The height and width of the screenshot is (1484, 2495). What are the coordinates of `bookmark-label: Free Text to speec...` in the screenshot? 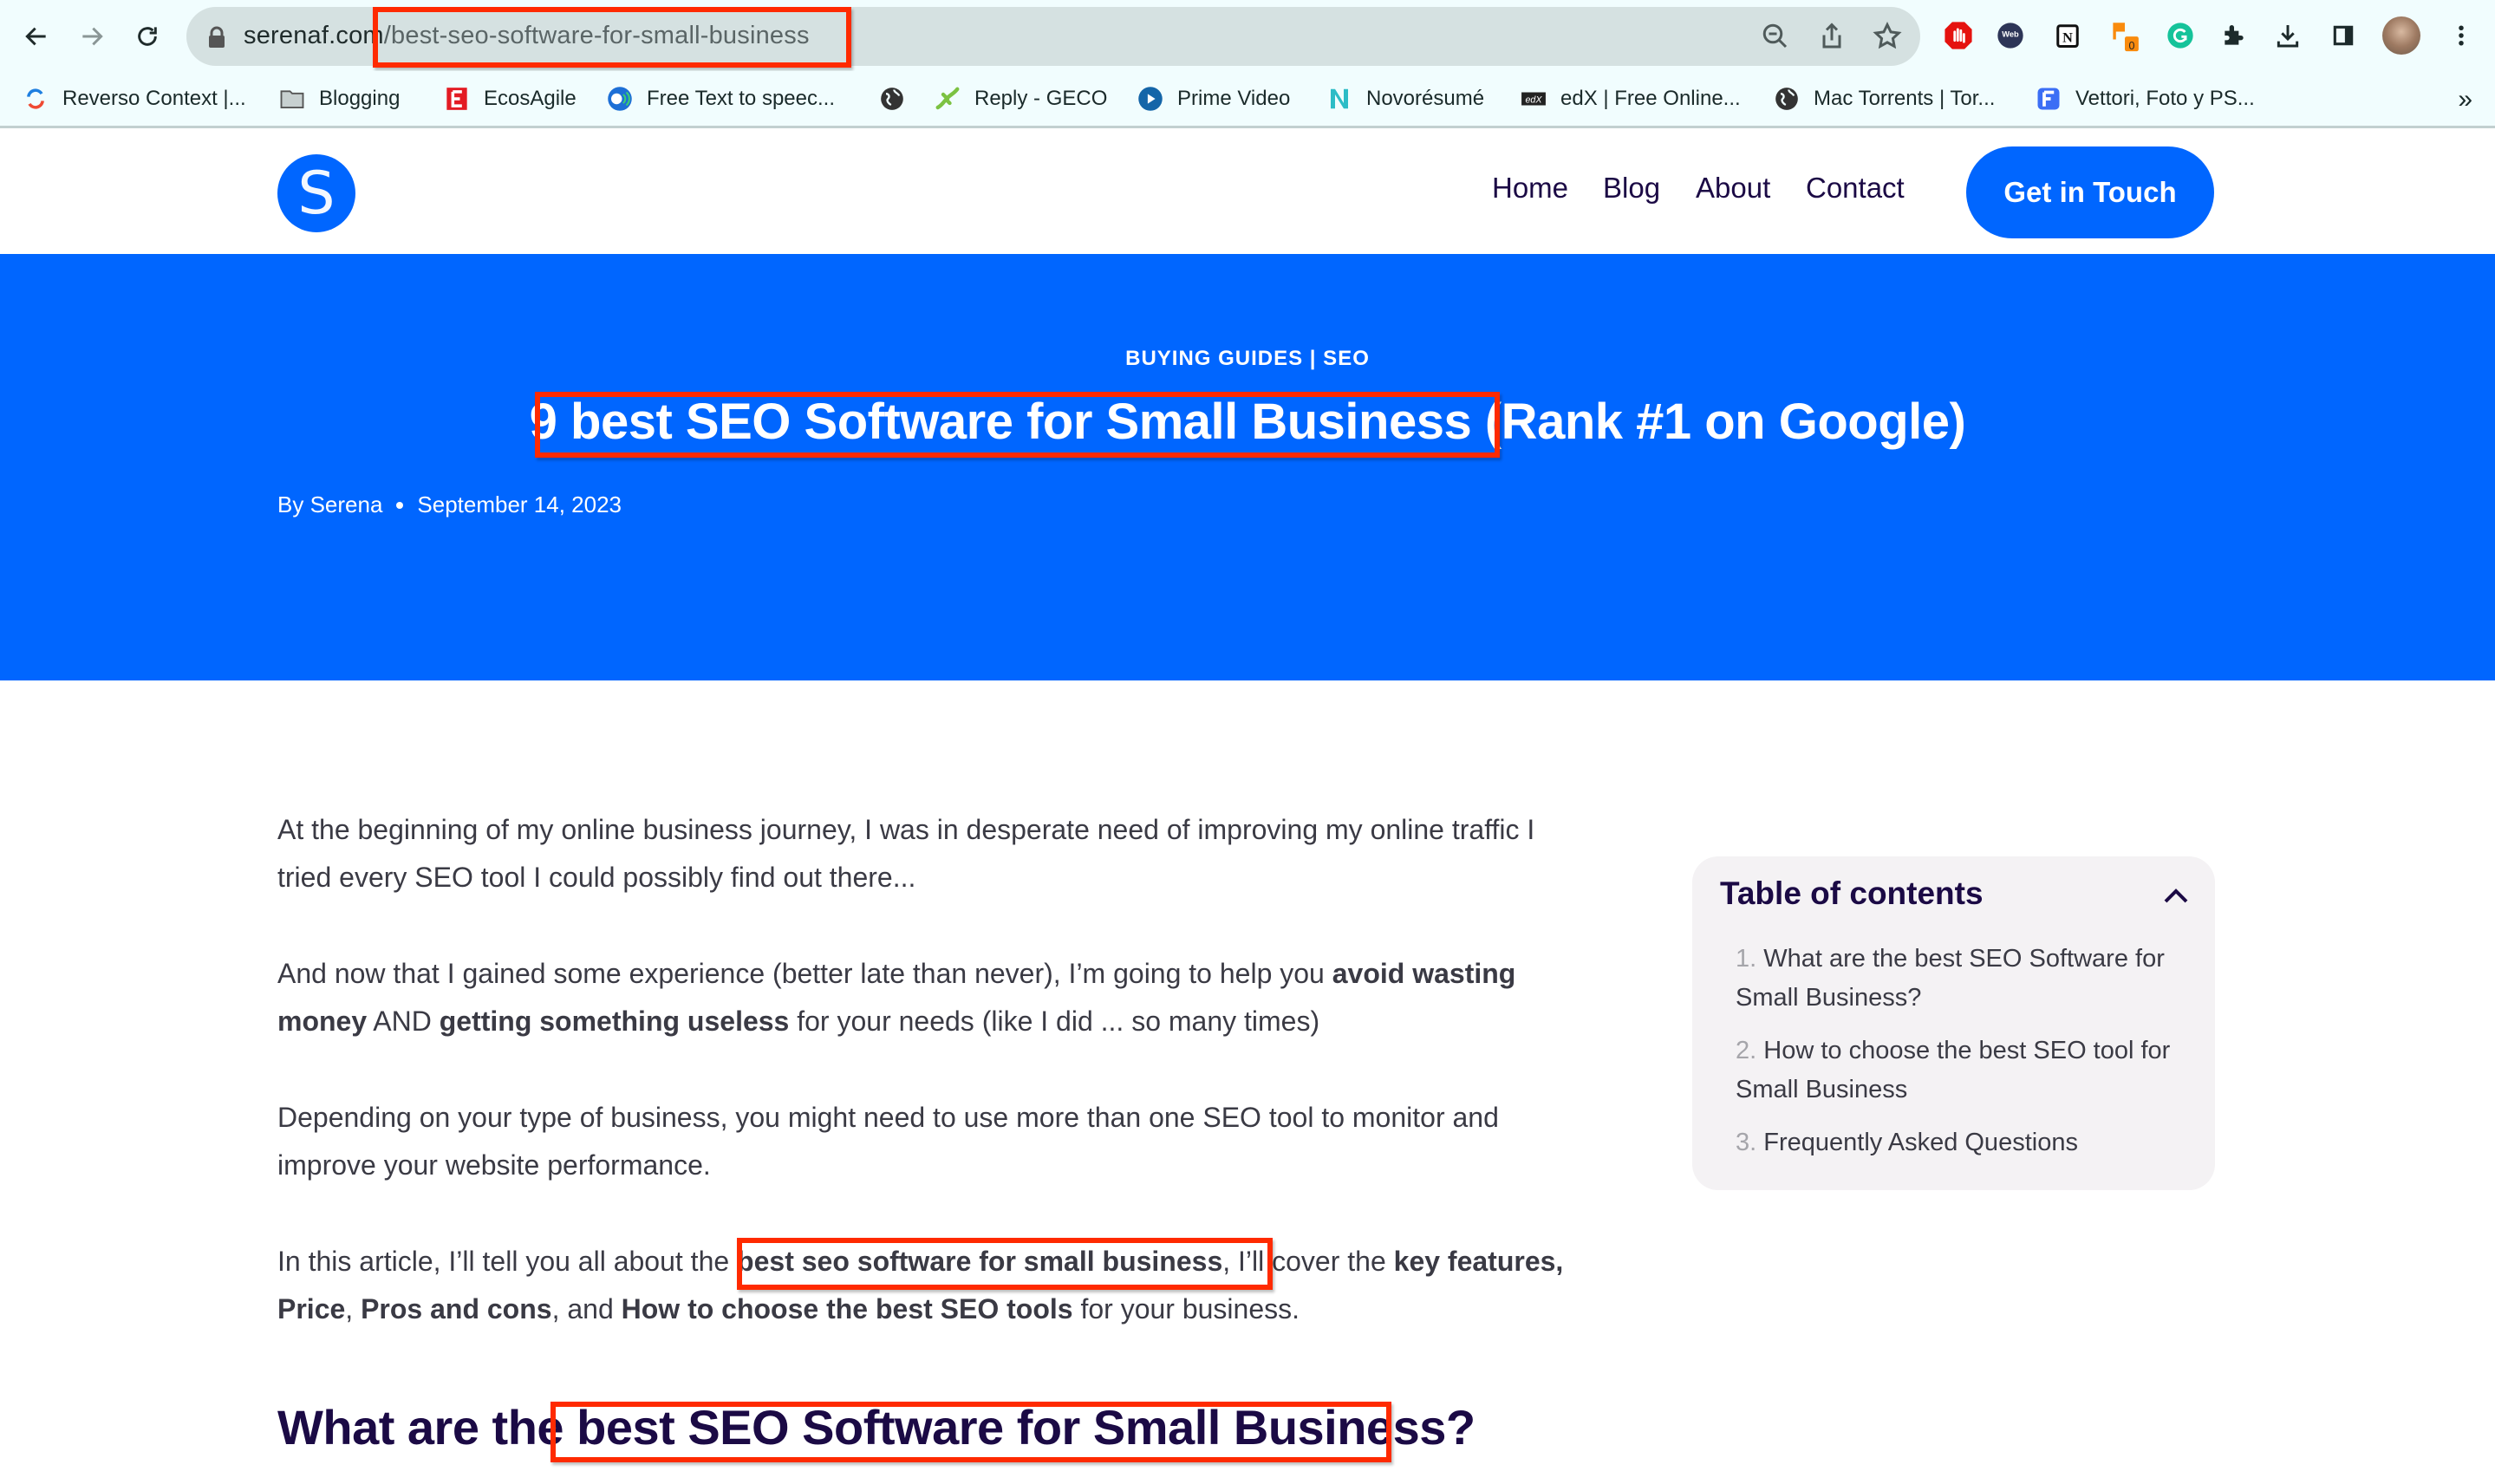 It's located at (741, 98).